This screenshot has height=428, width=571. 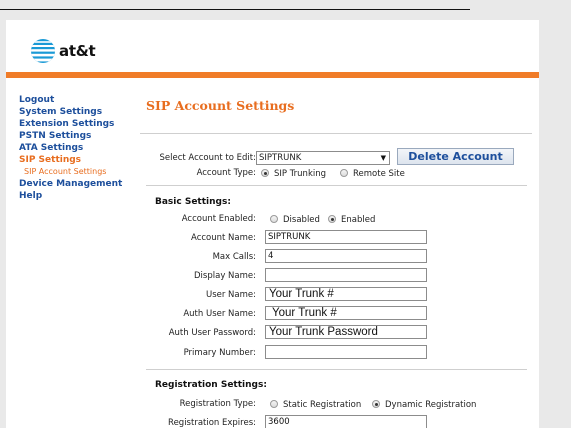 What do you see at coordinates (219, 353) in the screenshot?
I see `primary-number-label: Primary Number:` at bounding box center [219, 353].